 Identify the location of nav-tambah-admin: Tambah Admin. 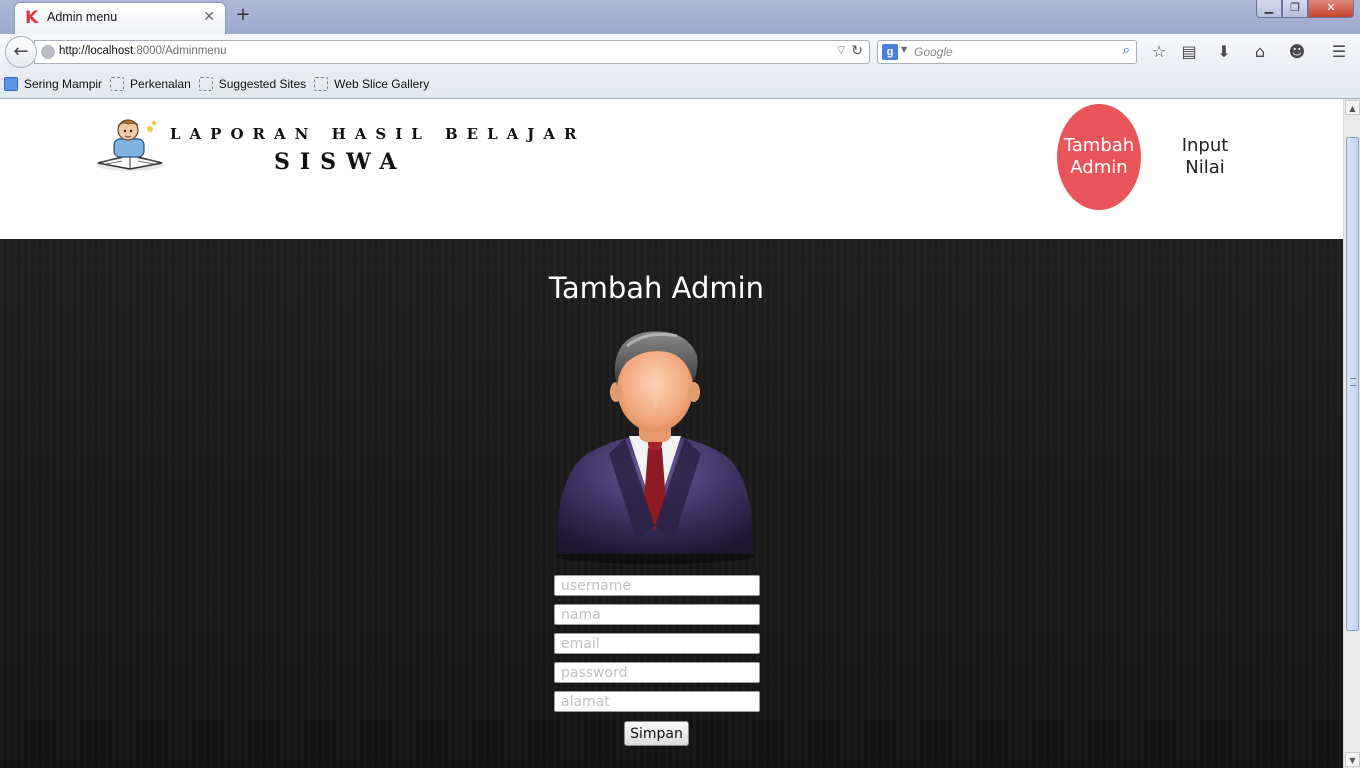
(1099, 157).